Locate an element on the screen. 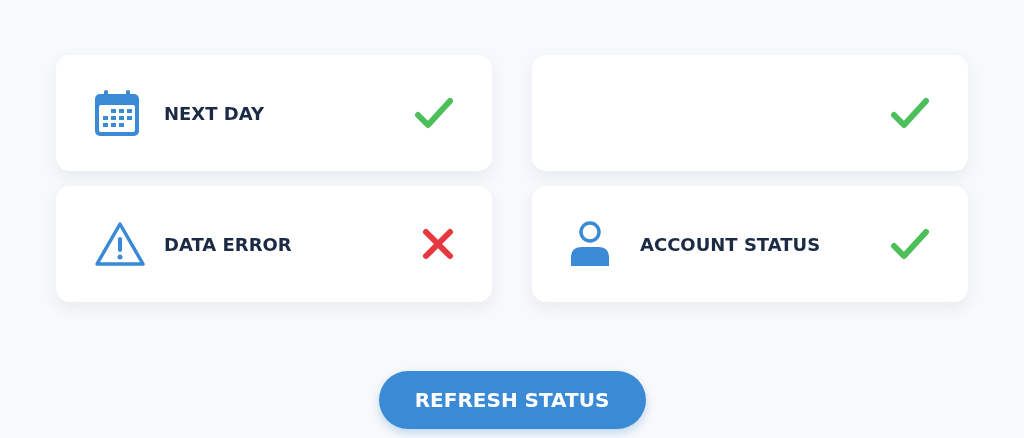 Image resolution: width=1024 pixels, height=438 pixels. item-label: ACCOUNT STATUS is located at coordinates (730, 244).